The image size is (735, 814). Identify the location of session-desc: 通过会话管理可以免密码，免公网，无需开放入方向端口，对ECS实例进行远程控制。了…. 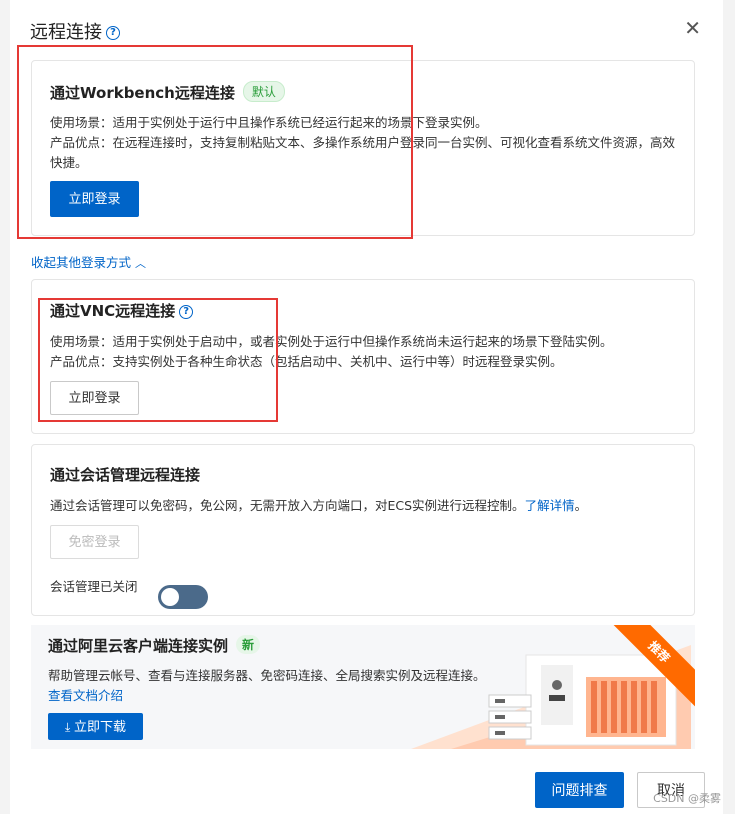
(363, 506).